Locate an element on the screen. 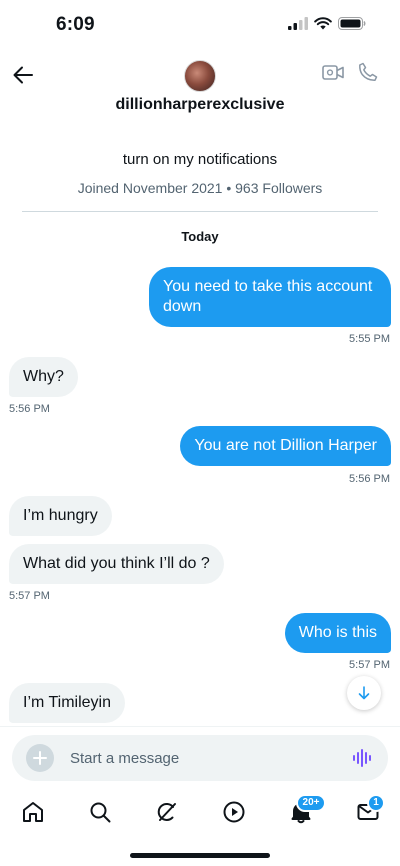  message-text: I’m hungry is located at coordinates (60, 515).